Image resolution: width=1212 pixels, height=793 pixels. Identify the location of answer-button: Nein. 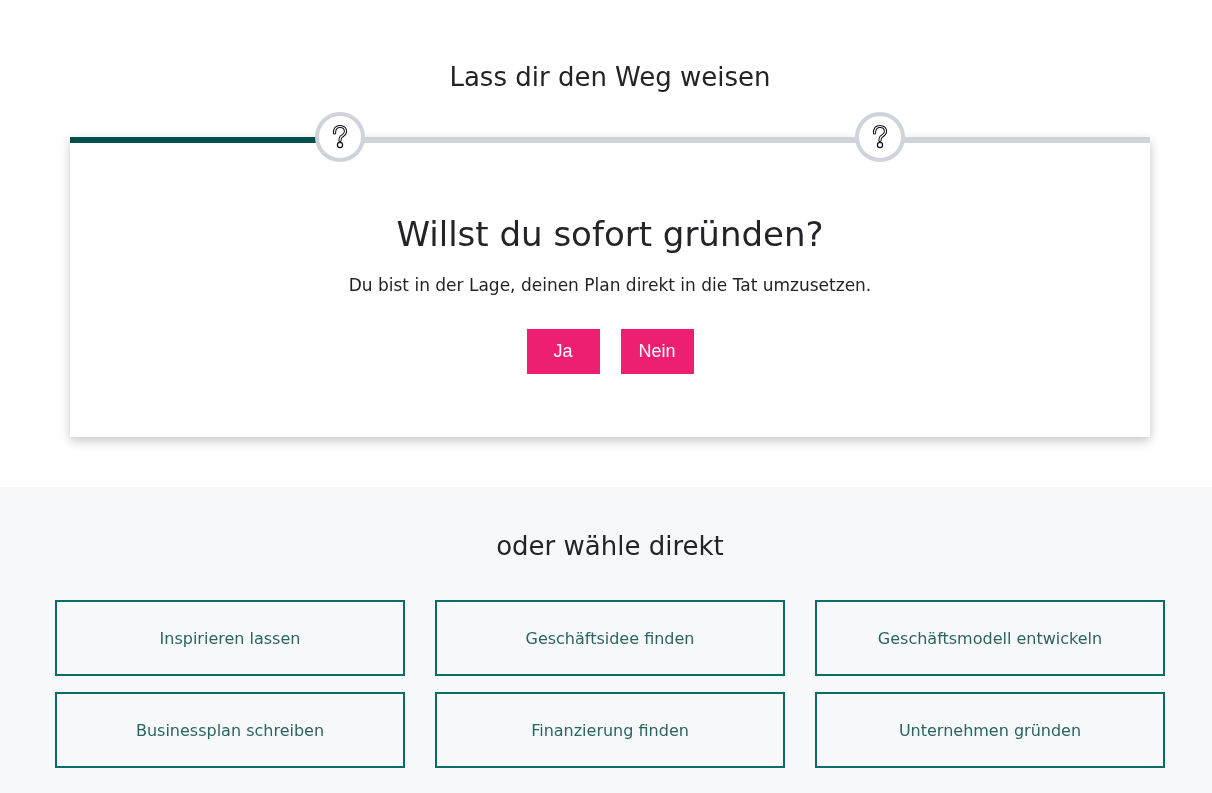
(657, 351).